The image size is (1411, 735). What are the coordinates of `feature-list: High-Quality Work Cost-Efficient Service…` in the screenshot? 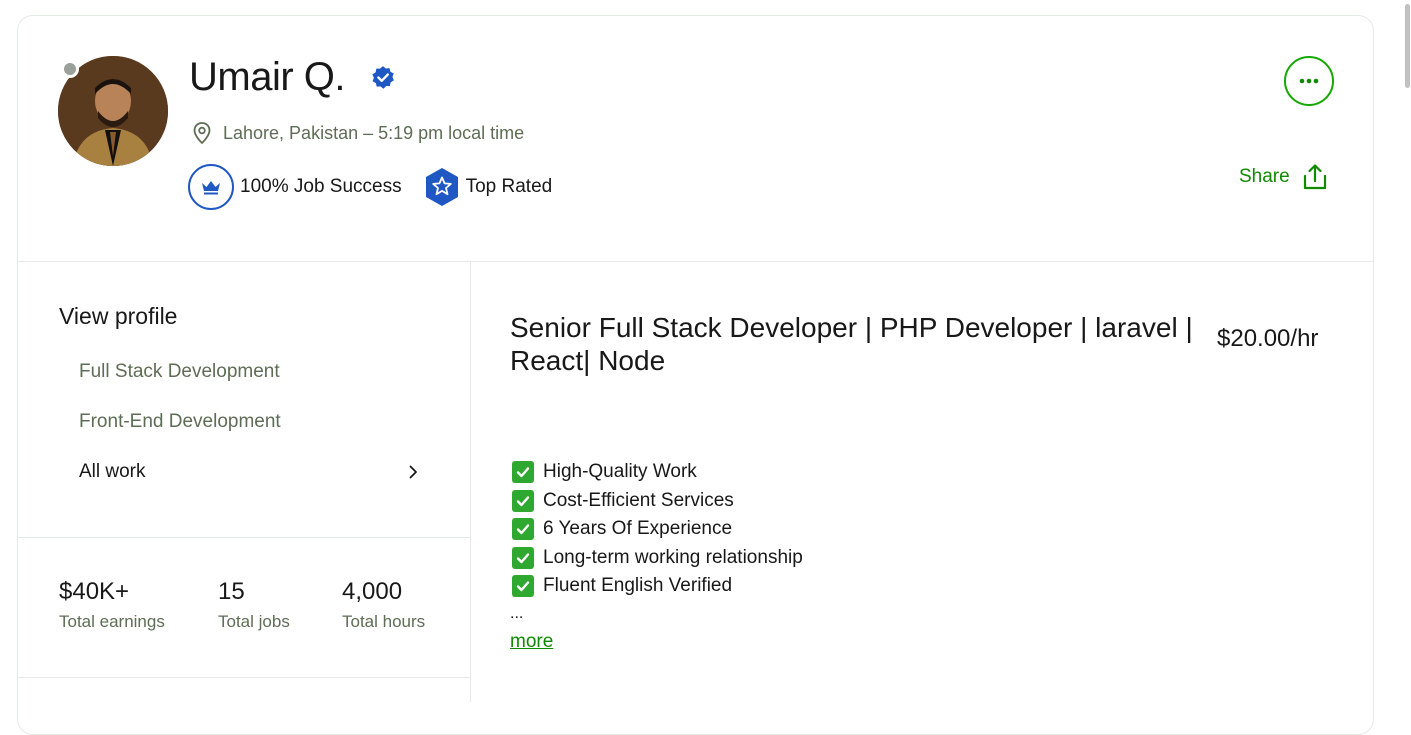 It's located at (657, 529).